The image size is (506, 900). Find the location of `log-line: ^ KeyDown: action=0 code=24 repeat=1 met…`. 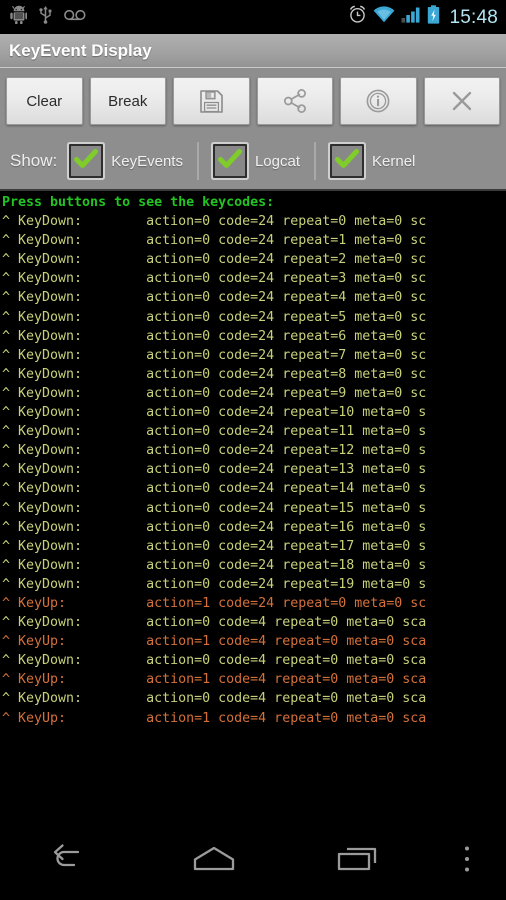

log-line: ^ KeyDown: action=0 code=24 repeat=1 met… is located at coordinates (214, 241).